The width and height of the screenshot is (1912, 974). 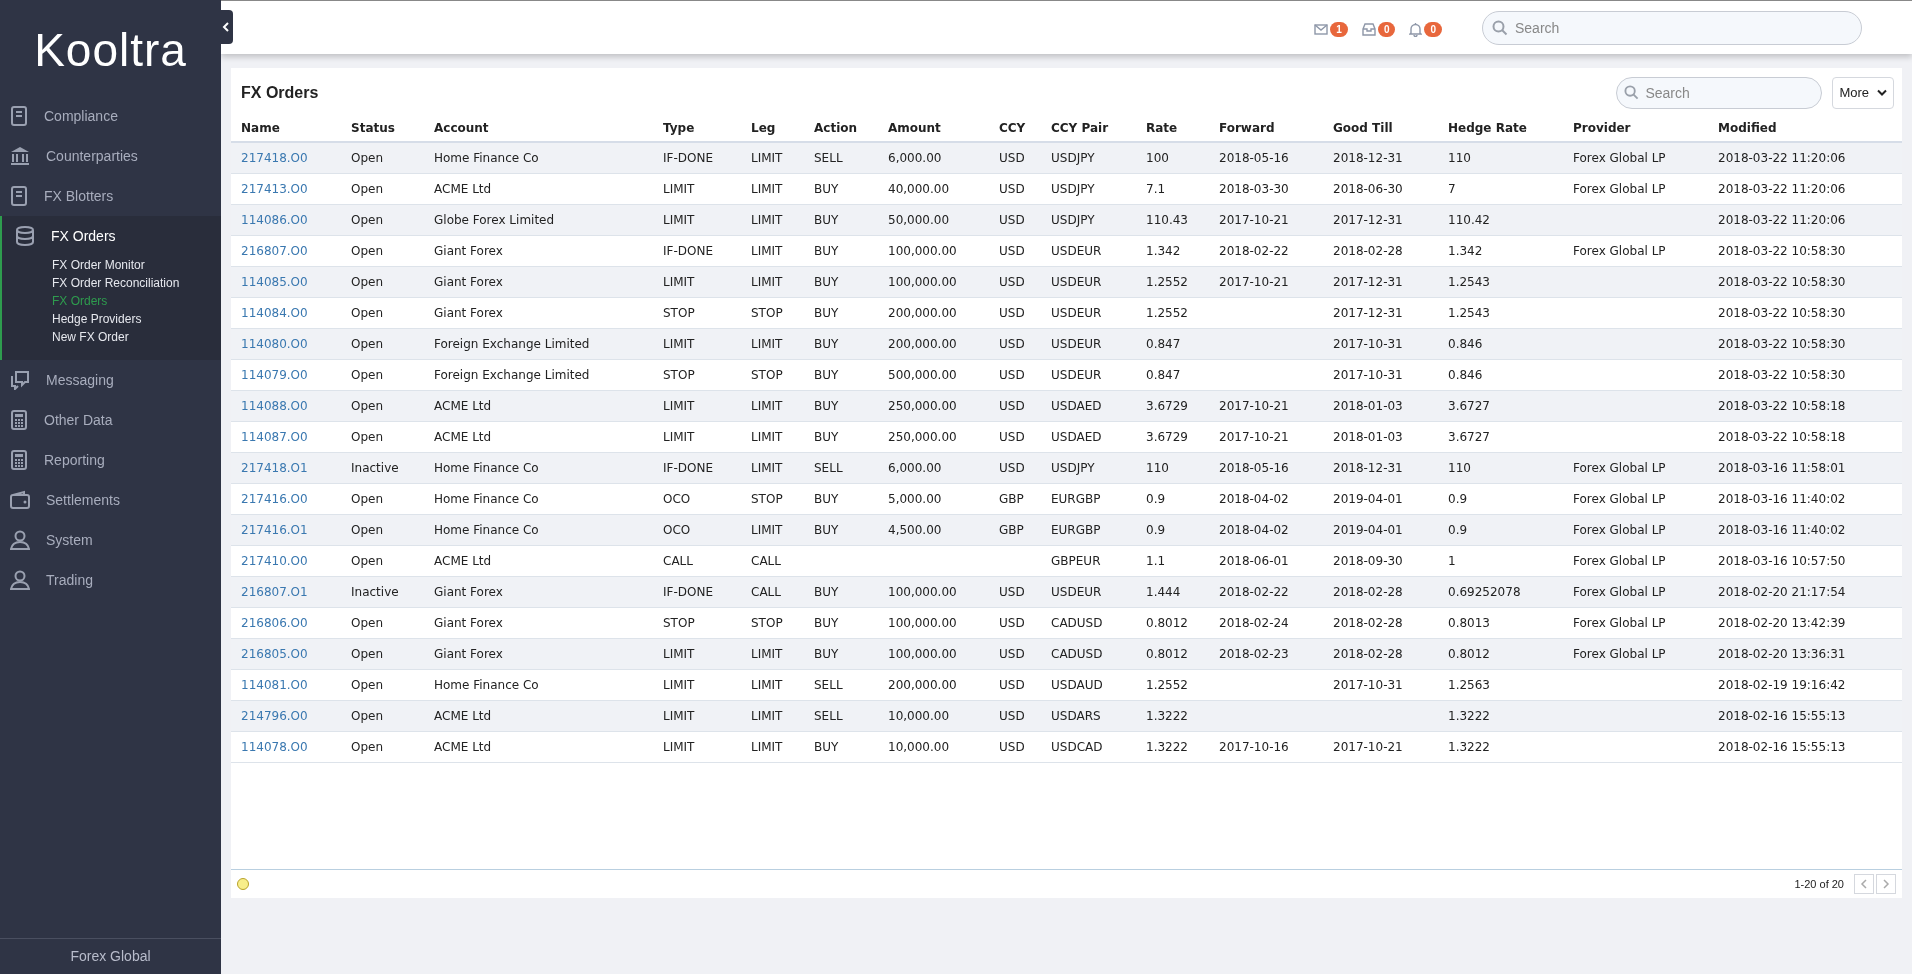 I want to click on order-link: 114086.O0, so click(x=274, y=219).